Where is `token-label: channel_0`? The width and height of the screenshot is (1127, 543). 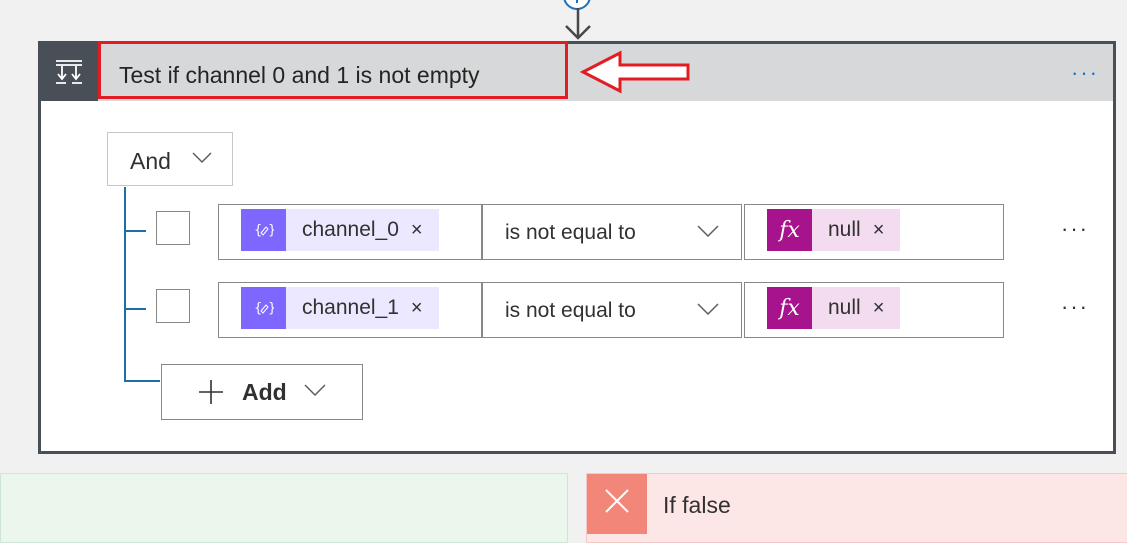 token-label: channel_0 is located at coordinates (350, 229).